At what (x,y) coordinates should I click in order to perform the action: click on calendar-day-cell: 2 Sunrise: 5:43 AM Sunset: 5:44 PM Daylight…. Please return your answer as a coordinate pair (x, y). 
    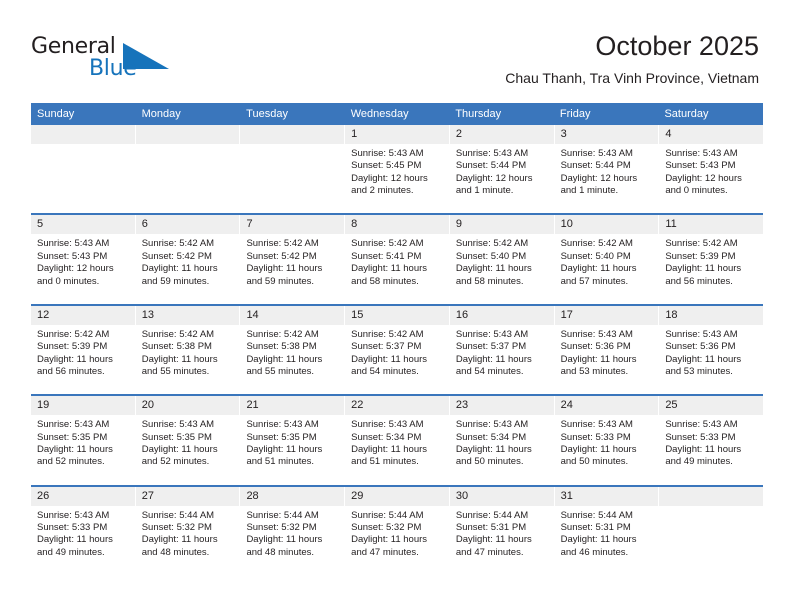
    Looking at the image, I should click on (502, 169).